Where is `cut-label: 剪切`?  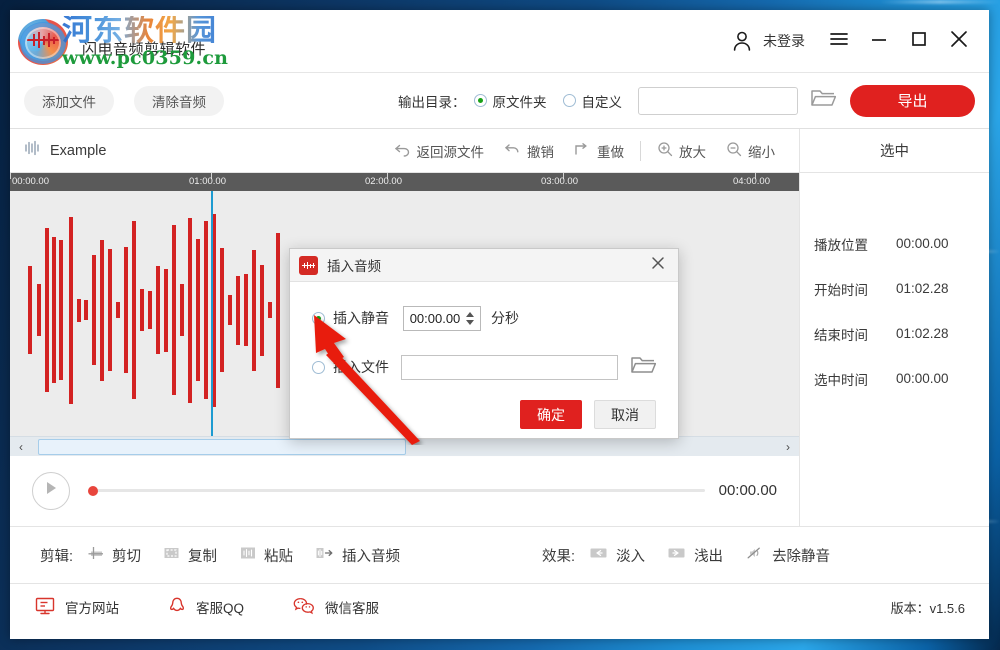
cut-label: 剪切 is located at coordinates (127, 556).